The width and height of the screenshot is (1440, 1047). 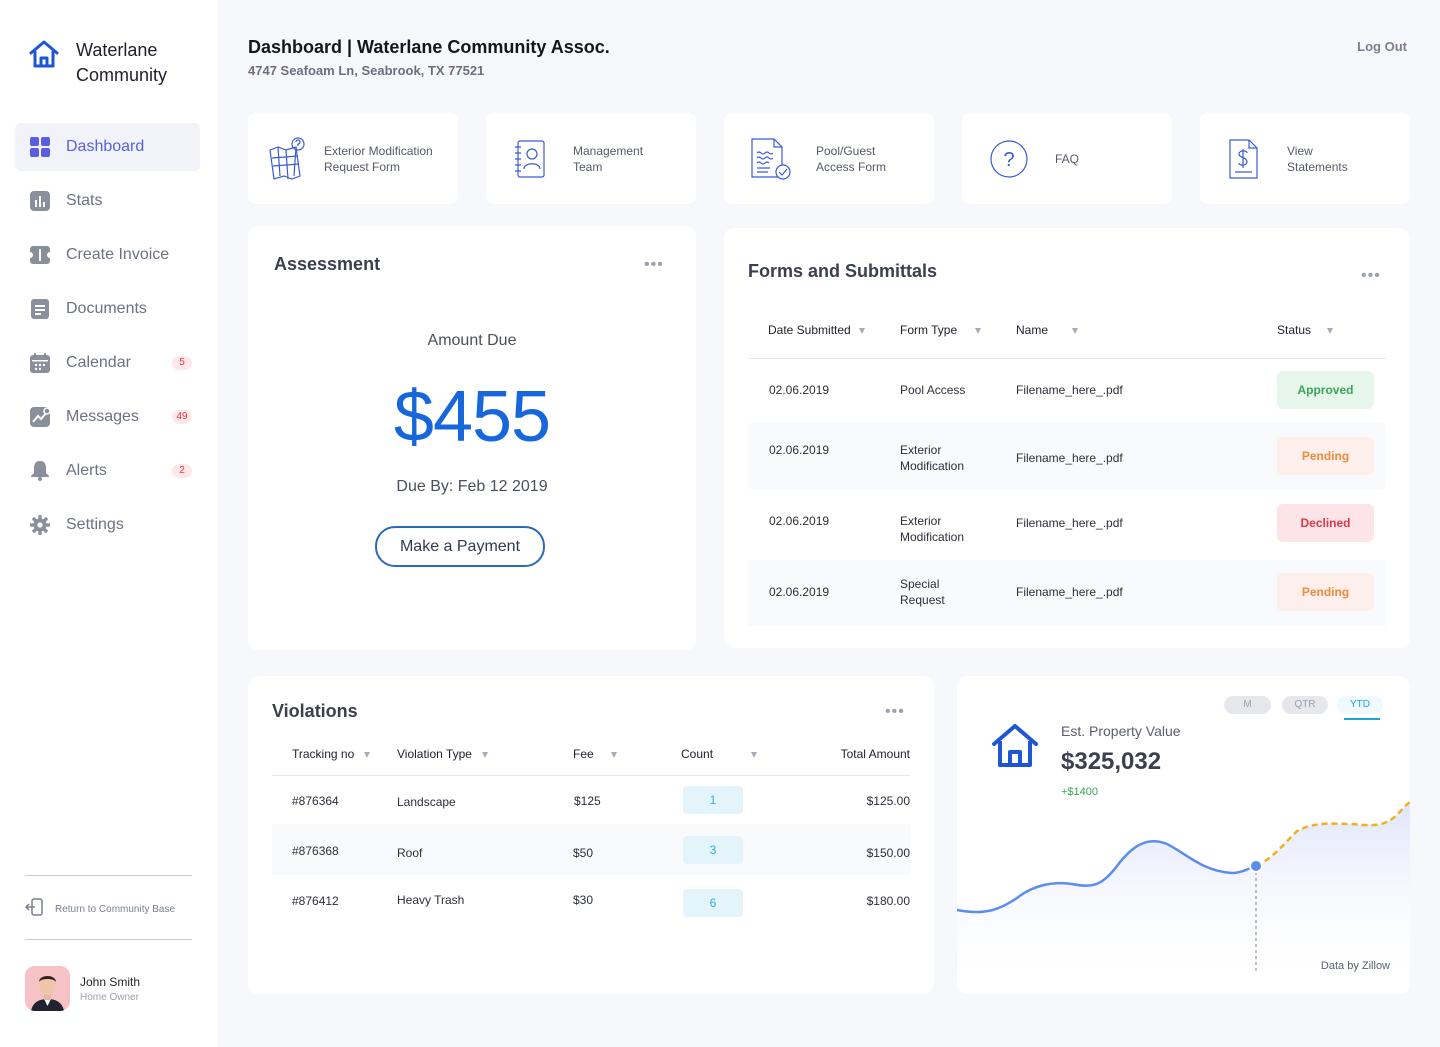 What do you see at coordinates (719, 754) in the screenshot?
I see `column-header-count: Count` at bounding box center [719, 754].